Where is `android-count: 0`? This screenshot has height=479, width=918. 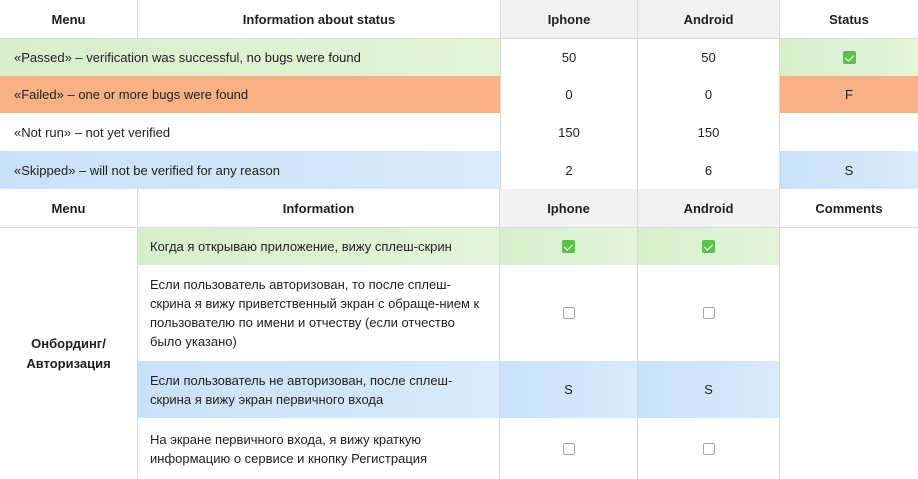
android-count: 0 is located at coordinates (709, 94).